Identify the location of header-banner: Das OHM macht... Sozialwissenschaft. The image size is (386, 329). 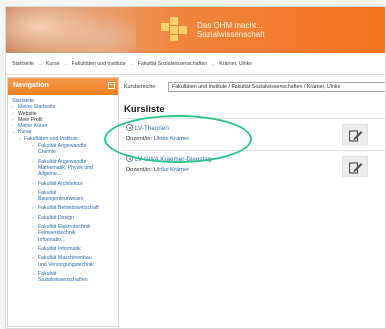
(195, 30).